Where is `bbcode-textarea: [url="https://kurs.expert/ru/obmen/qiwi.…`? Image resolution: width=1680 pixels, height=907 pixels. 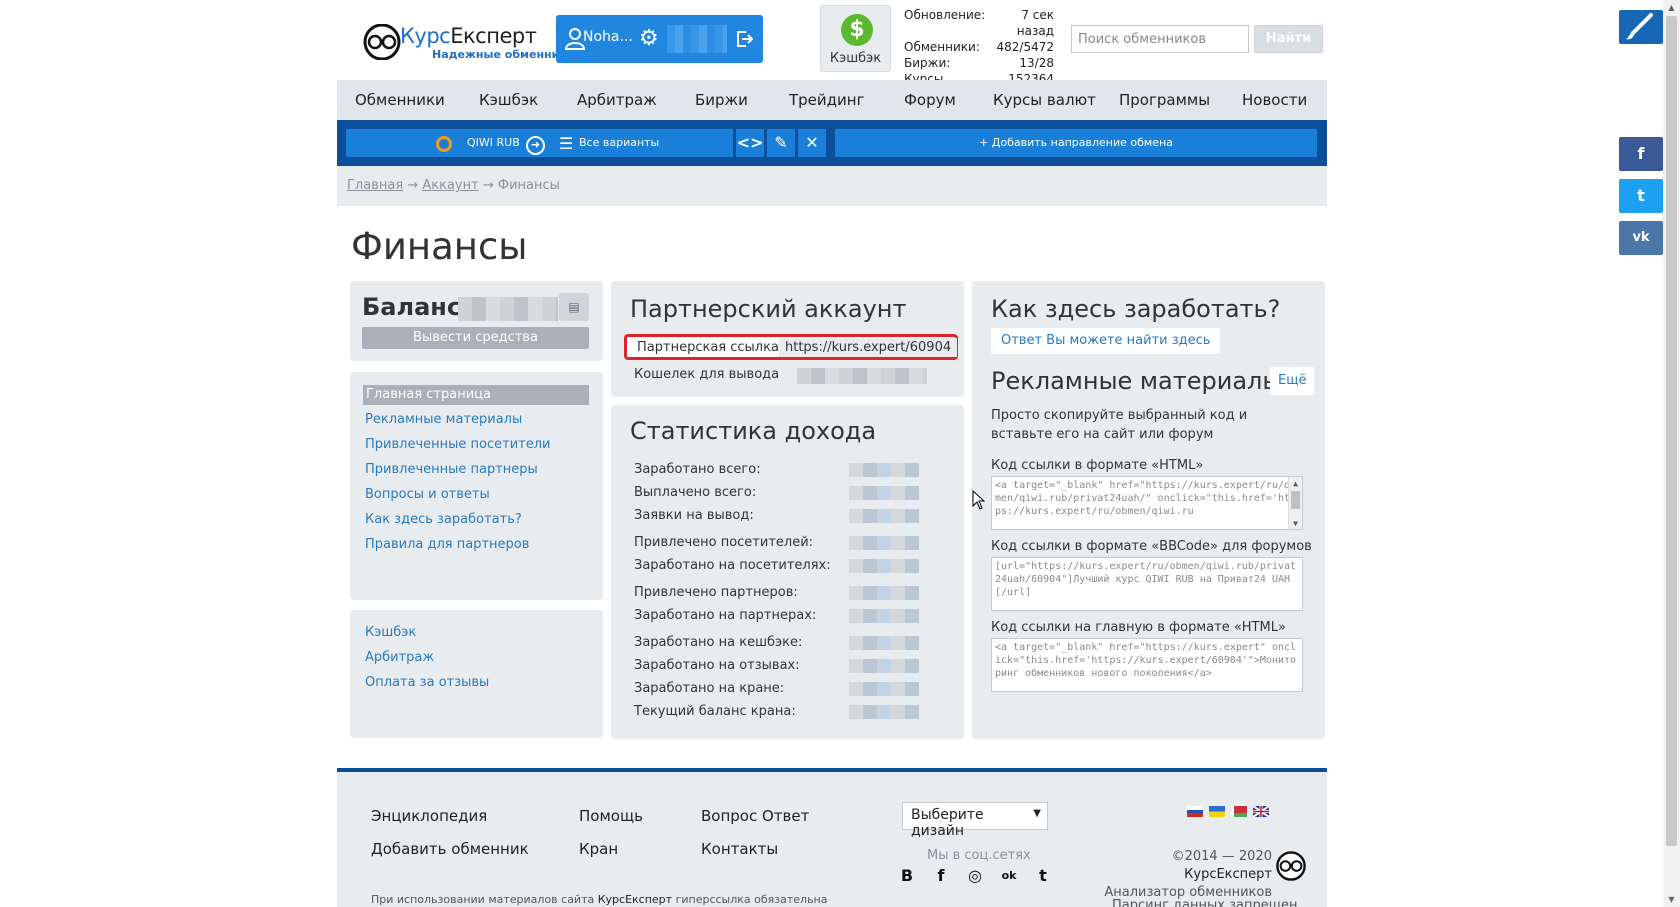 bbcode-textarea: [url="https://kurs.expert/ru/obmen/qiwi.… is located at coordinates (1147, 584).